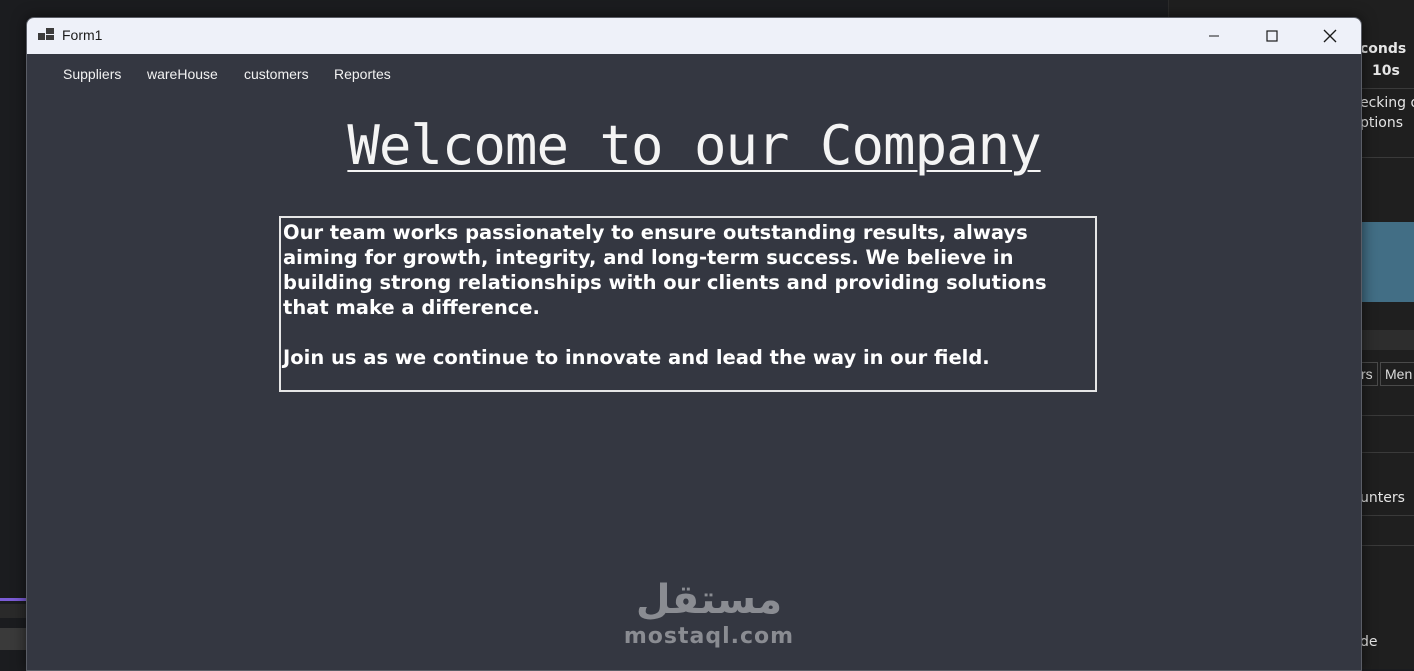 The image size is (1414, 671). What do you see at coordinates (182, 74) in the screenshot?
I see `menu-item-warehouse: wareHouse` at bounding box center [182, 74].